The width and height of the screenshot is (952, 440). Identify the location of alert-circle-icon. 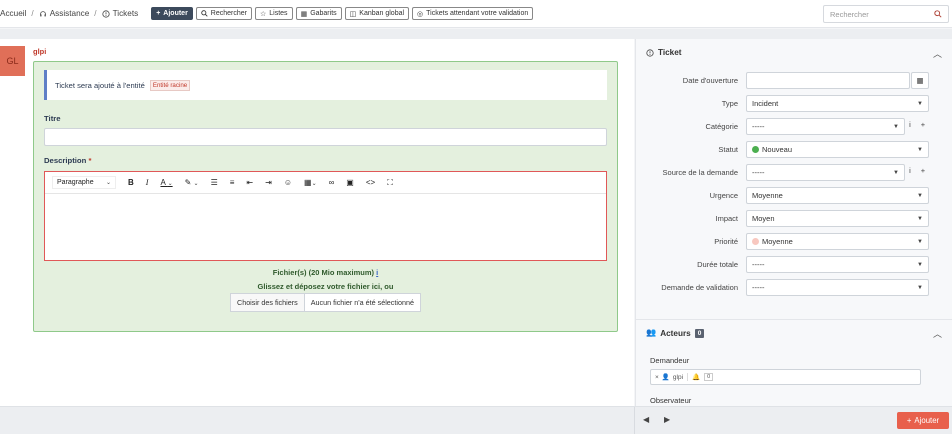
(105, 13).